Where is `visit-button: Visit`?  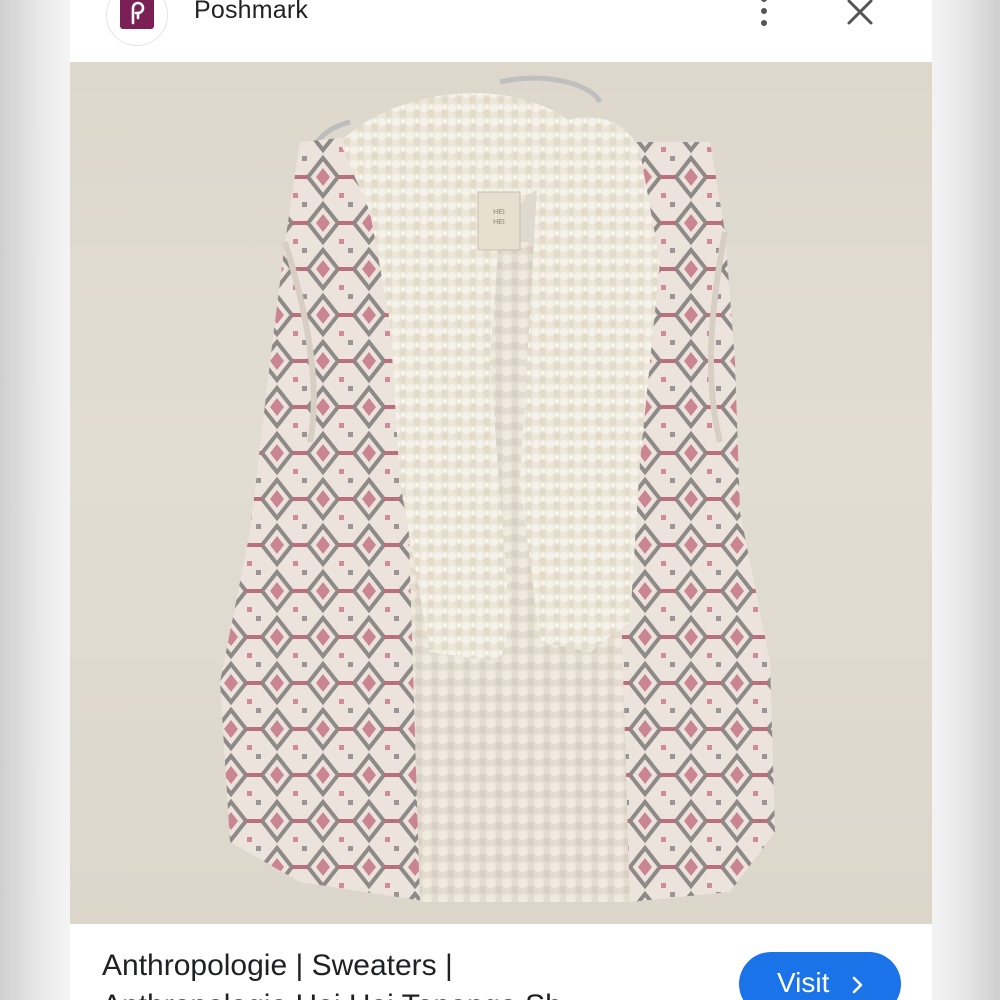
visit-button: Visit is located at coordinates (820, 976).